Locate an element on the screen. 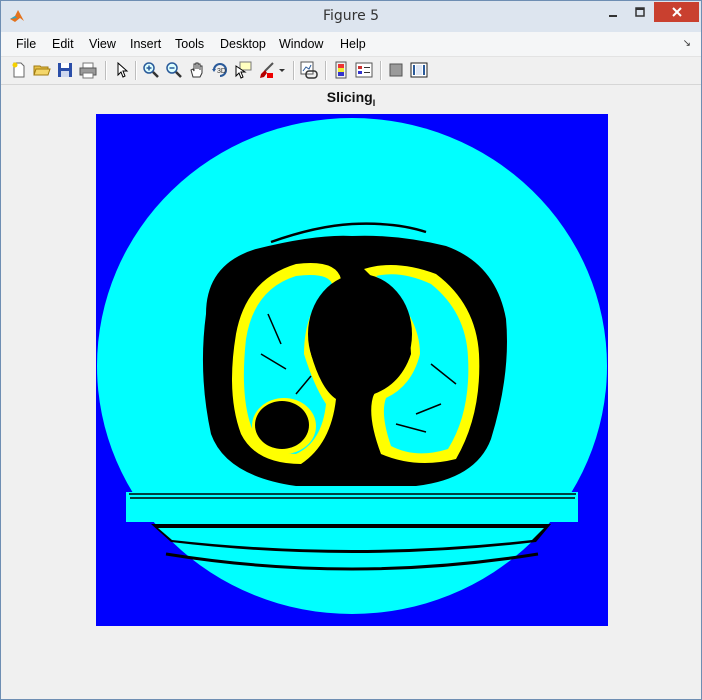 The width and height of the screenshot is (702, 700). minimize-button is located at coordinates (612, 12).